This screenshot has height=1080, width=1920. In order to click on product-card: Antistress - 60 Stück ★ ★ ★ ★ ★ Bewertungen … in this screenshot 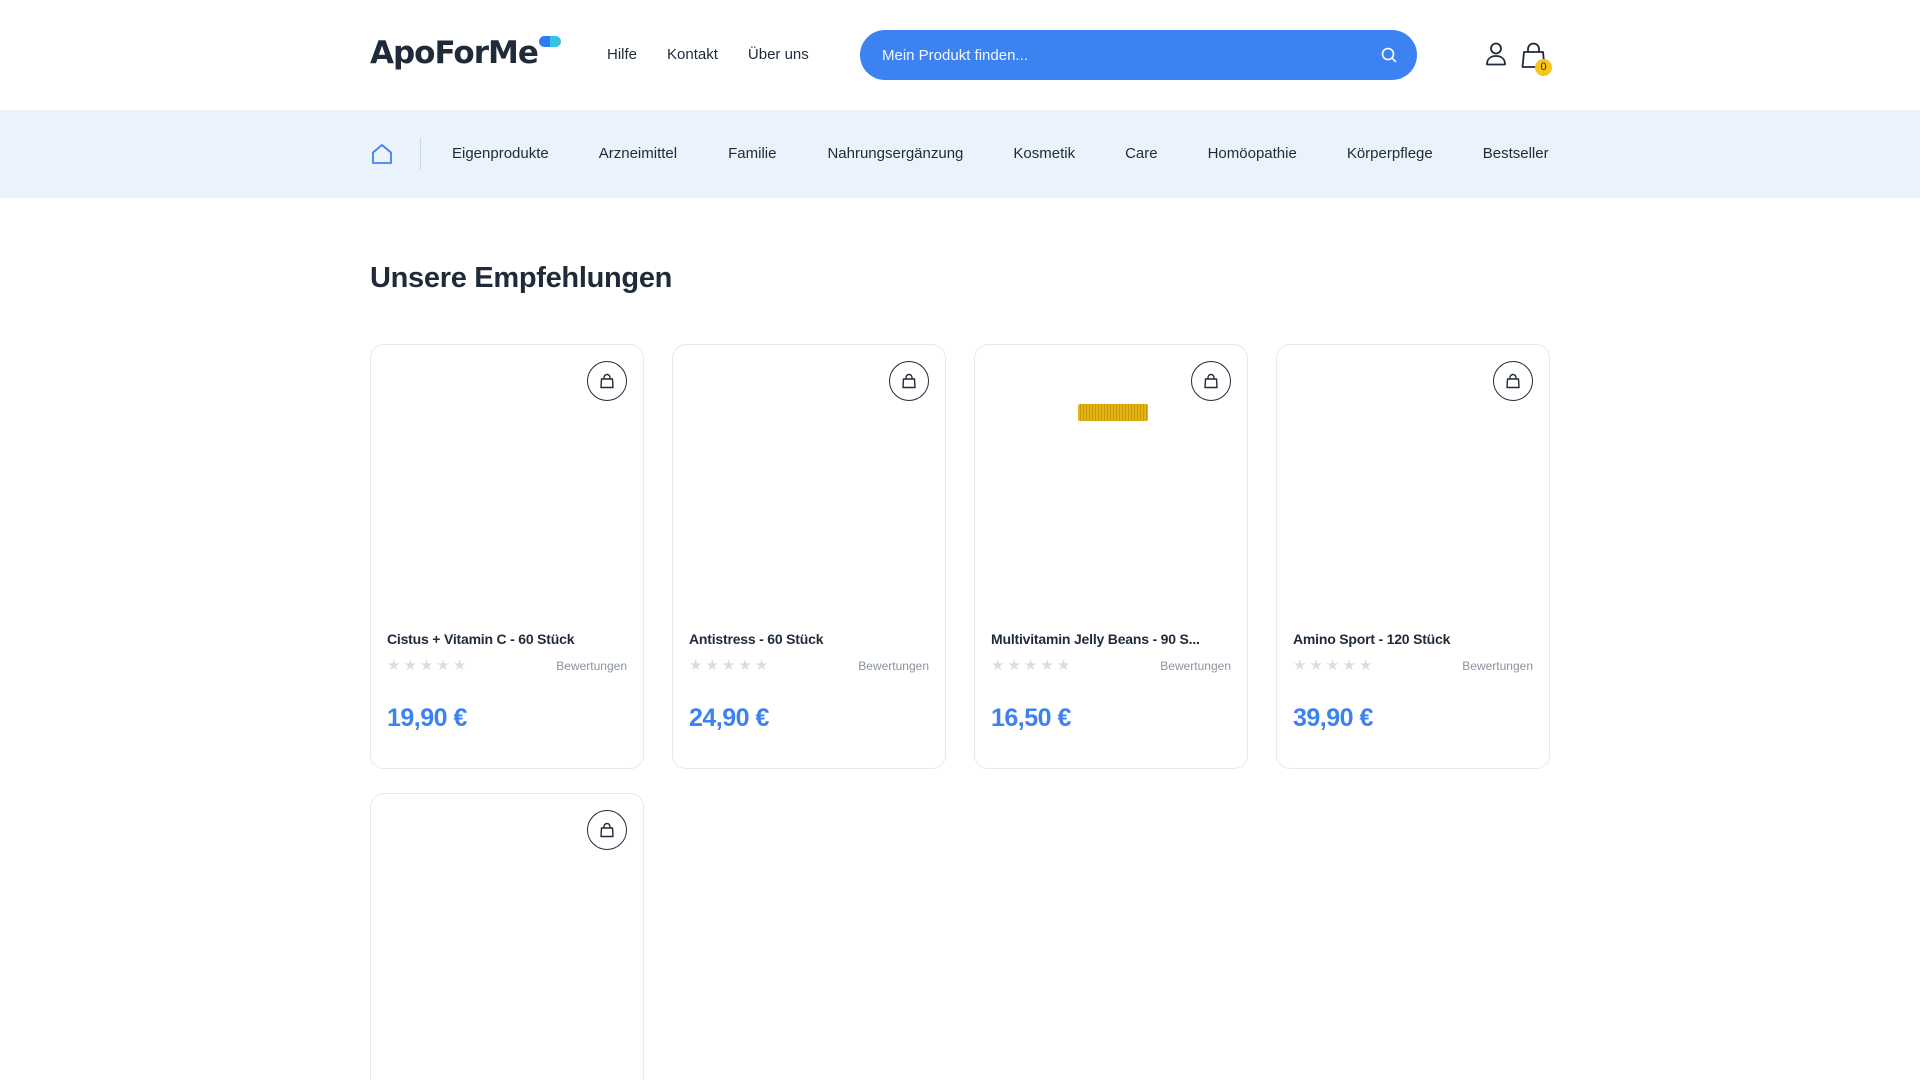, I will do `click(809, 556)`.